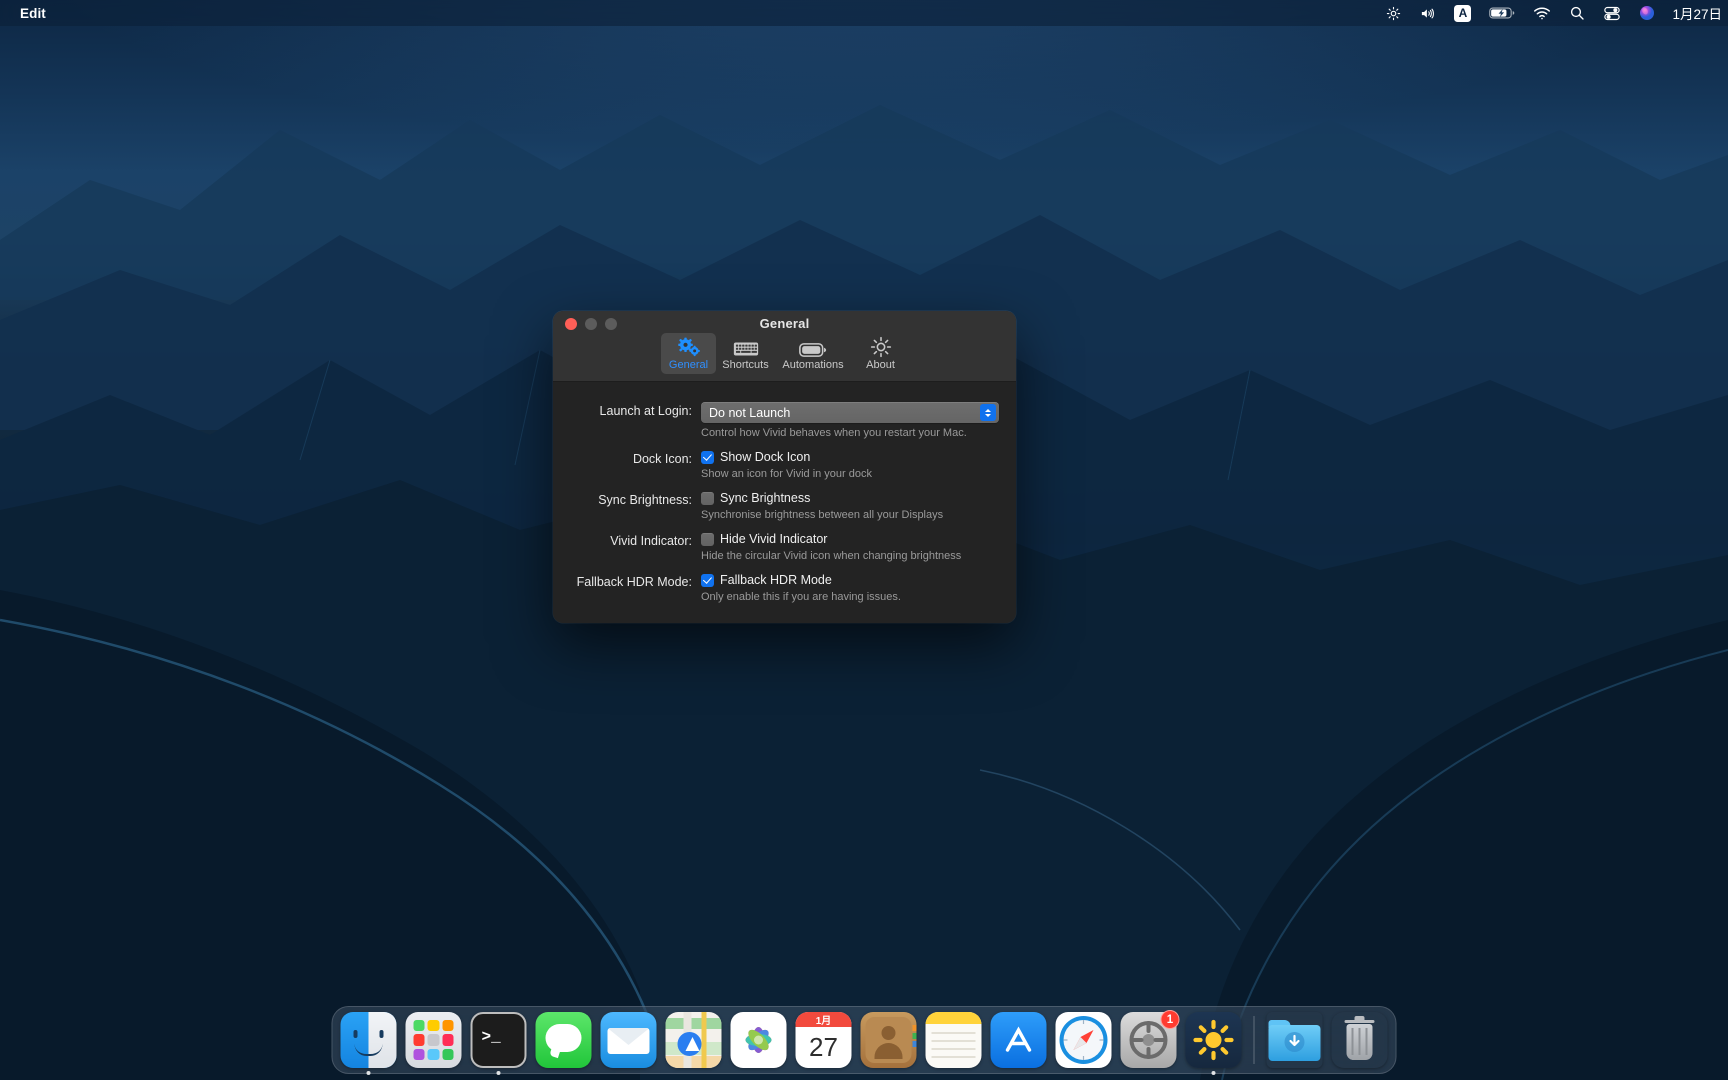  I want to click on show-dock-icon-checkbox-row: Show Dock Icon, so click(850, 457).